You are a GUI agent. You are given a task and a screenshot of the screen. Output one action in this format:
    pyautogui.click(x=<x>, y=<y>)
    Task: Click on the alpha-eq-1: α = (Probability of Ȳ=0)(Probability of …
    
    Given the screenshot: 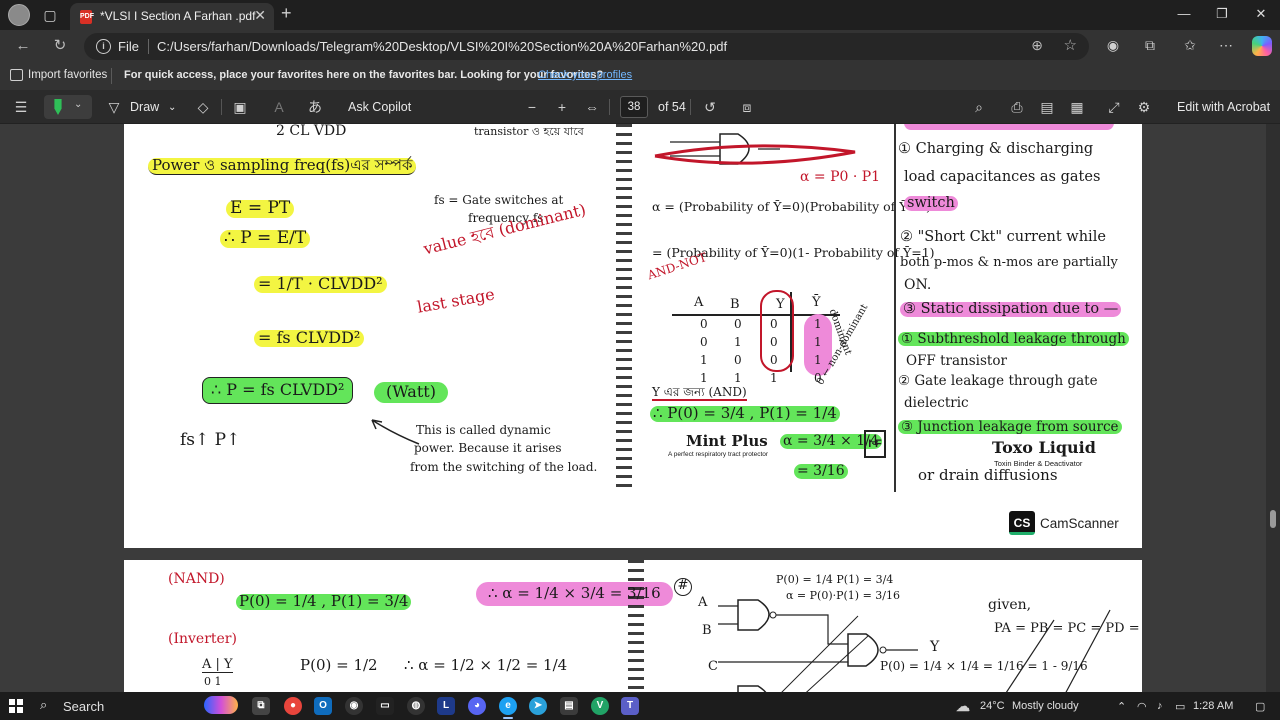 What is the action you would take?
    pyautogui.click(x=791, y=206)
    